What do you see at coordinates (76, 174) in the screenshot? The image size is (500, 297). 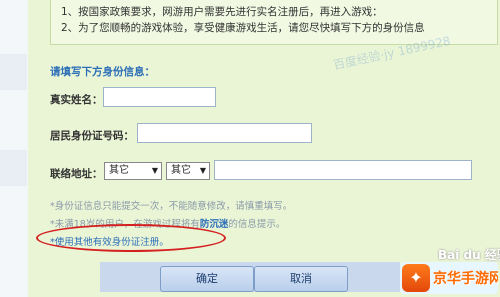 I see `address-label: 联络地址：` at bounding box center [76, 174].